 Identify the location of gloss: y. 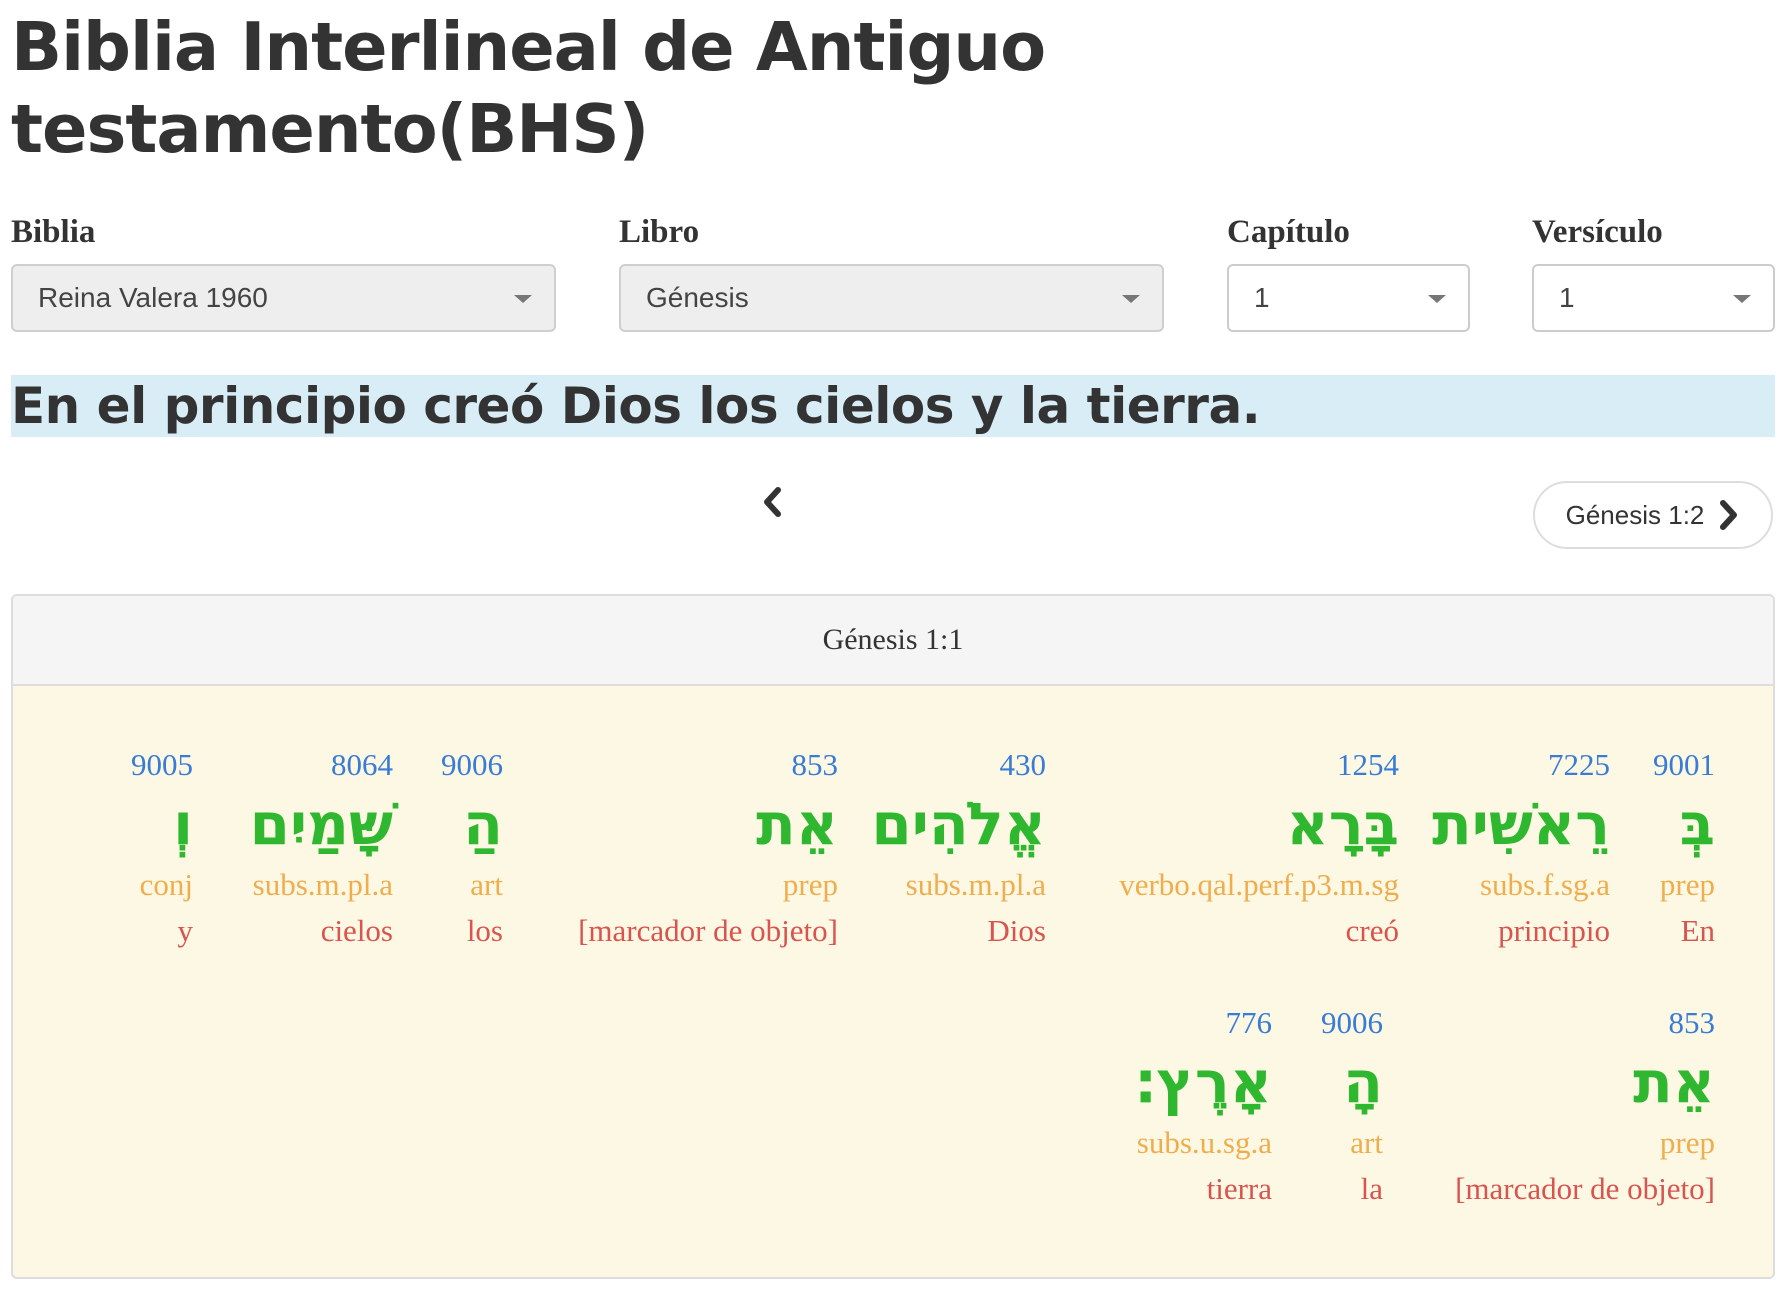
(185, 930).